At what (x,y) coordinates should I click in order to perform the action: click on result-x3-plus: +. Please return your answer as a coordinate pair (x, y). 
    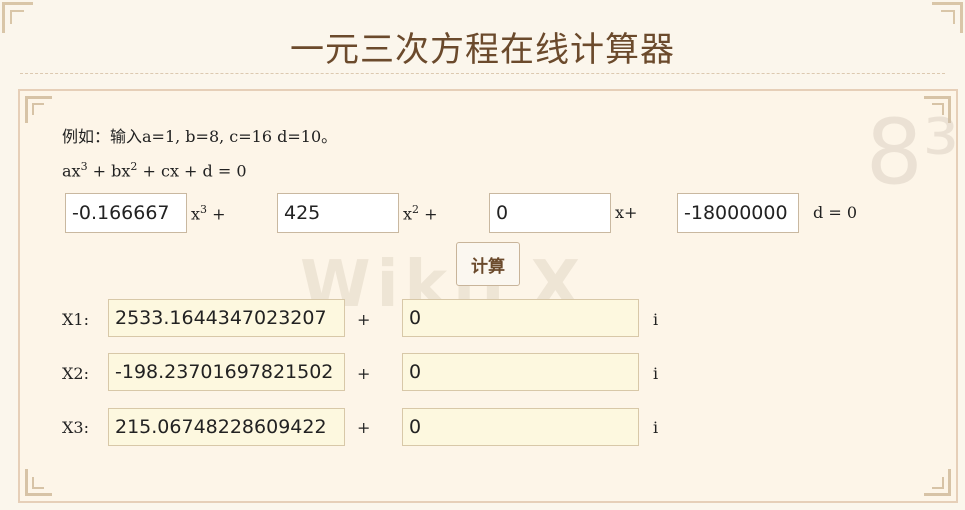
    Looking at the image, I should click on (364, 427).